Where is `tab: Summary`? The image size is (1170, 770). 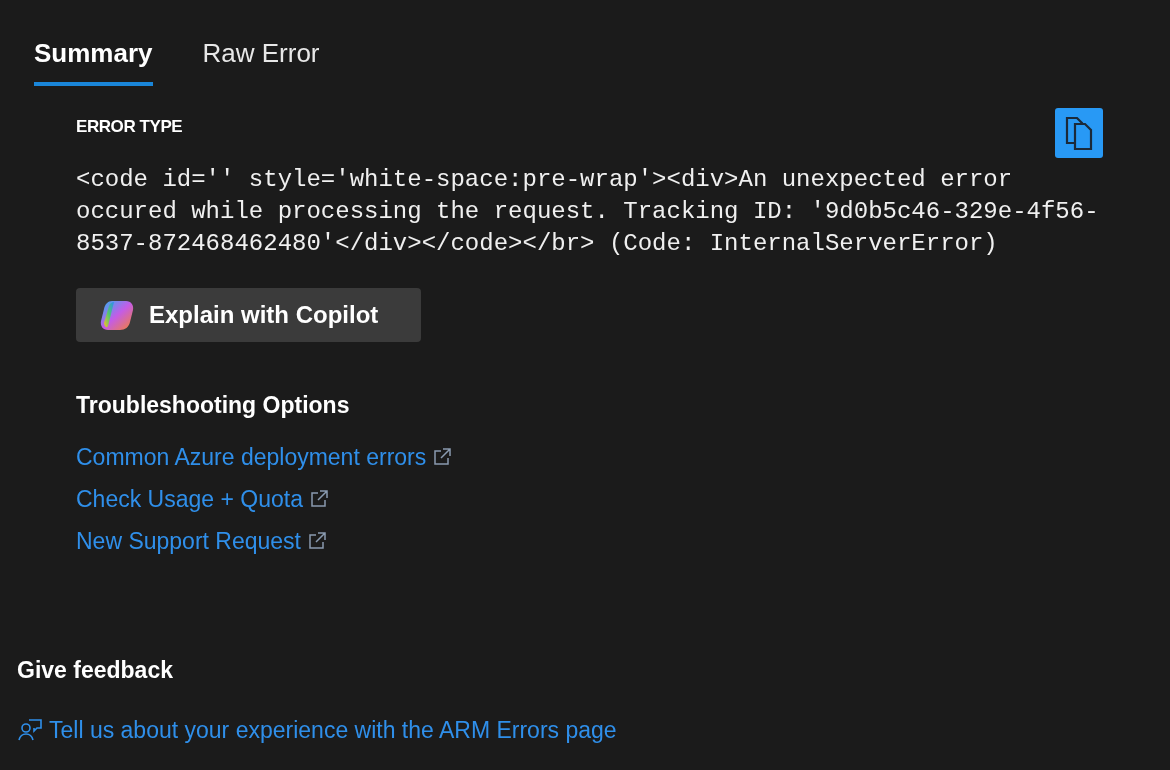 tab: Summary is located at coordinates (93, 61).